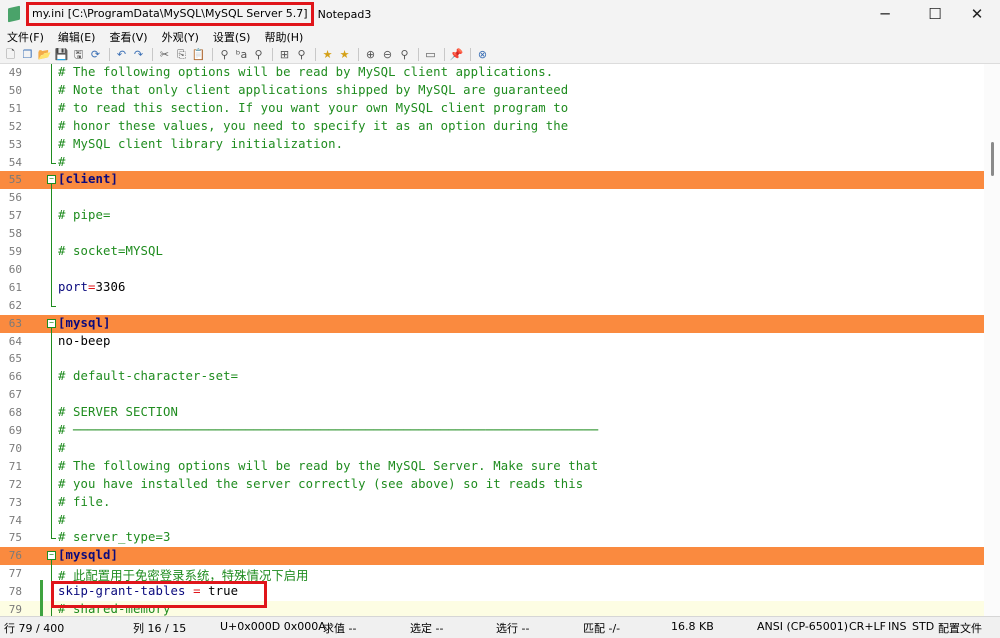  Describe the element at coordinates (224, 55) in the screenshot. I see `find-icon: ⚲` at that location.